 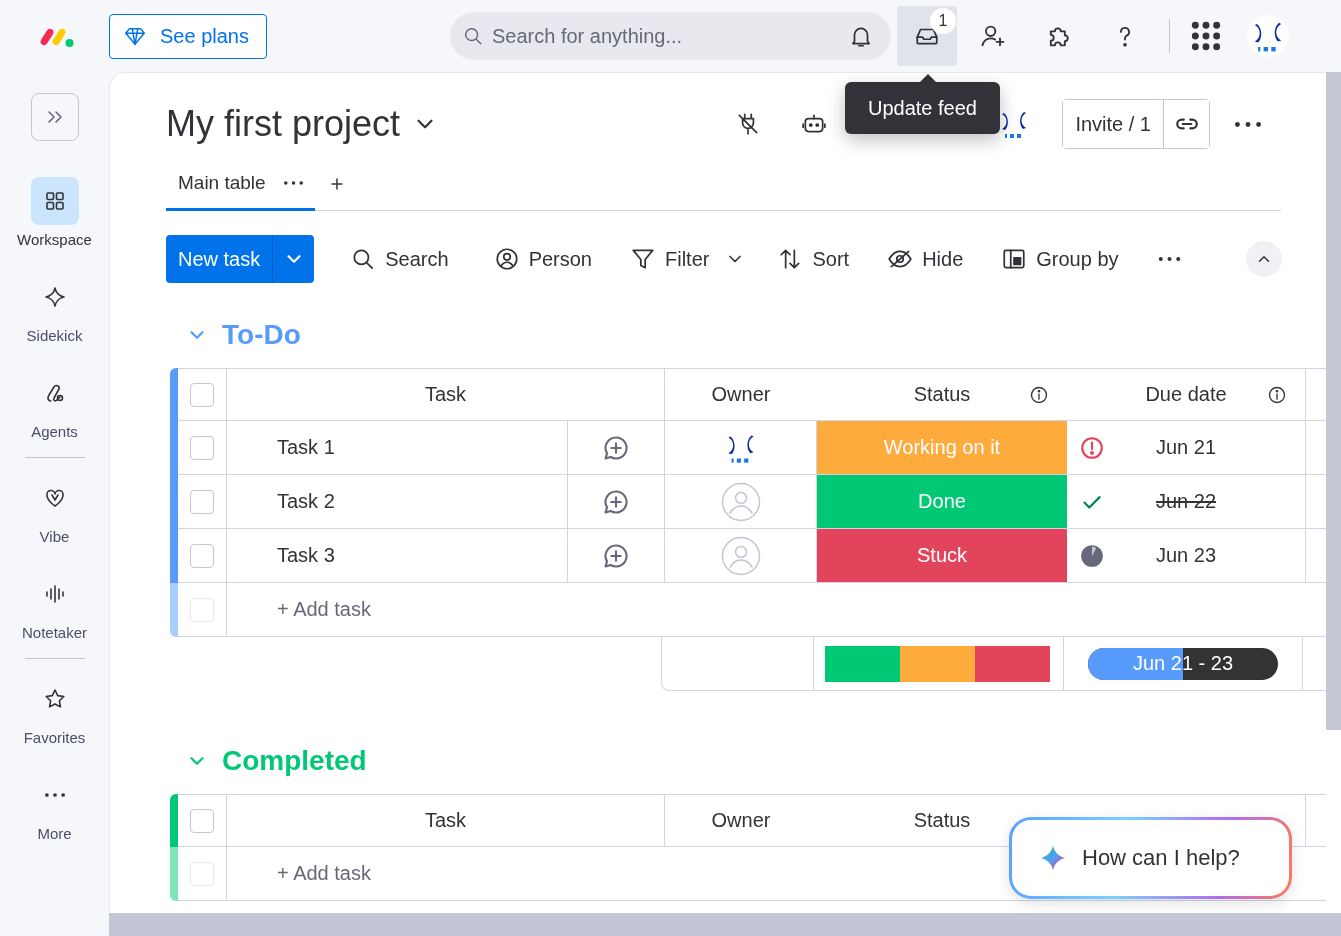 What do you see at coordinates (1186, 555) in the screenshot?
I see `due-date: Jun 23` at bounding box center [1186, 555].